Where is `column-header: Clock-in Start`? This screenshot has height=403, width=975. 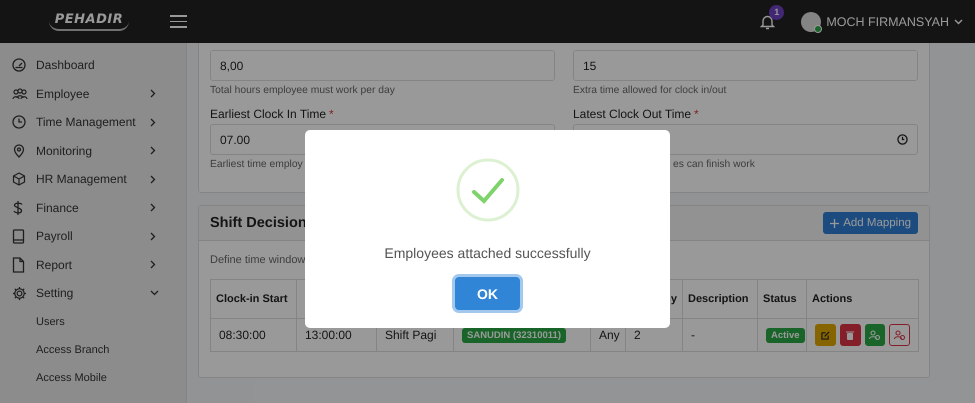
column-header: Clock-in Start is located at coordinates (252, 299).